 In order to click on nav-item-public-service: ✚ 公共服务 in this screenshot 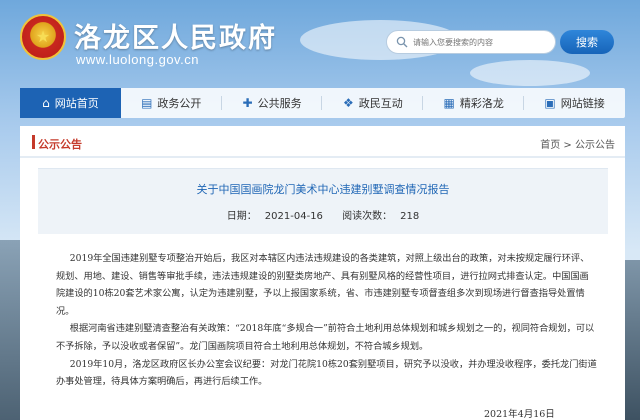, I will do `click(272, 103)`.